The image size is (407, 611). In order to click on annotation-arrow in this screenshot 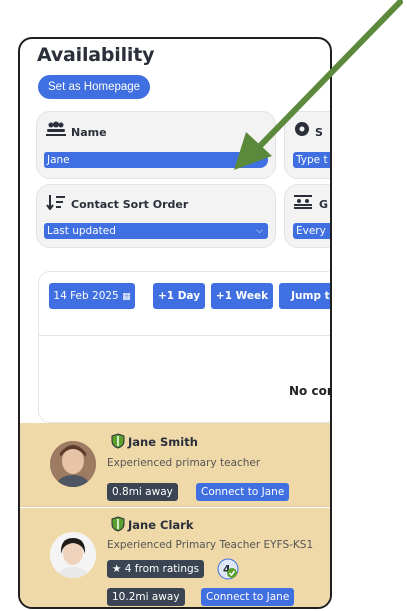, I will do `click(318, 85)`.